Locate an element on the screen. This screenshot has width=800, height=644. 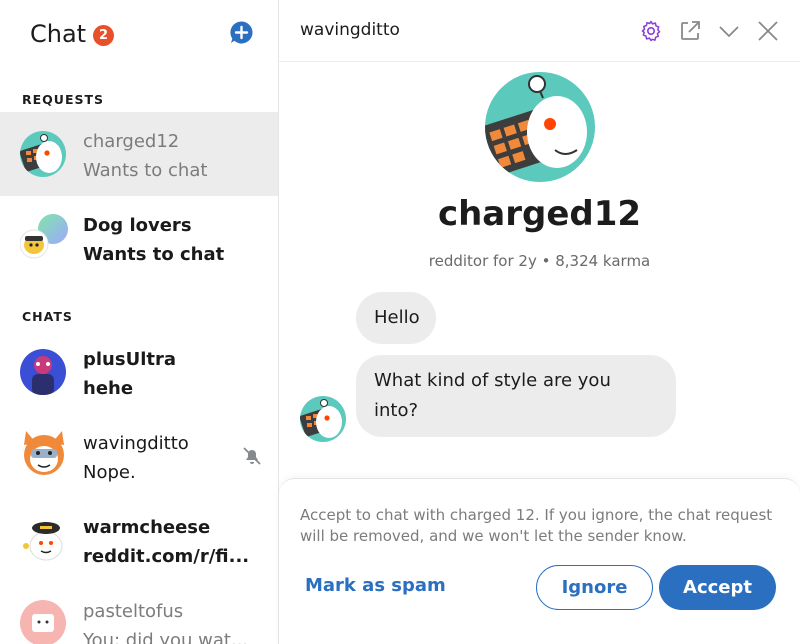
ignore-button: Ignore is located at coordinates (594, 587).